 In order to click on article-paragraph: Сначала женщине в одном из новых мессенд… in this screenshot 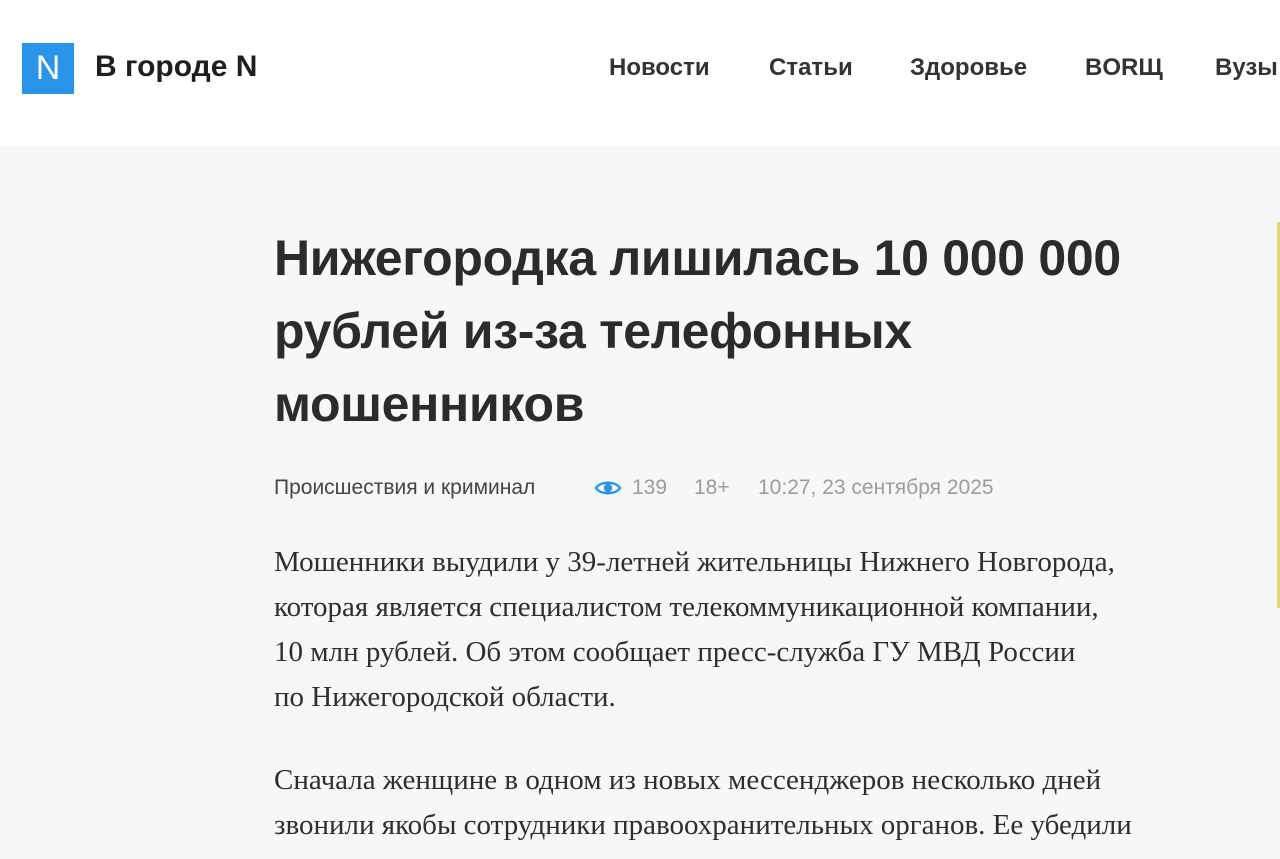, I will do `click(754, 803)`.